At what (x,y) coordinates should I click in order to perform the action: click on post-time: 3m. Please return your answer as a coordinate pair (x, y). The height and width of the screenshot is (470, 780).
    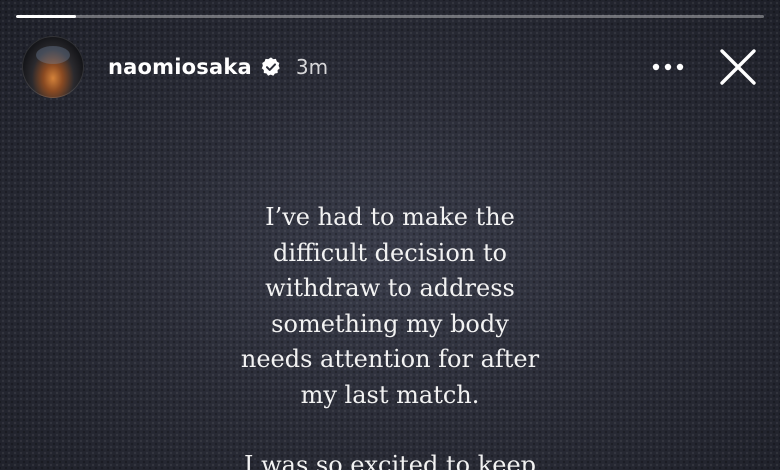
    Looking at the image, I should click on (312, 67).